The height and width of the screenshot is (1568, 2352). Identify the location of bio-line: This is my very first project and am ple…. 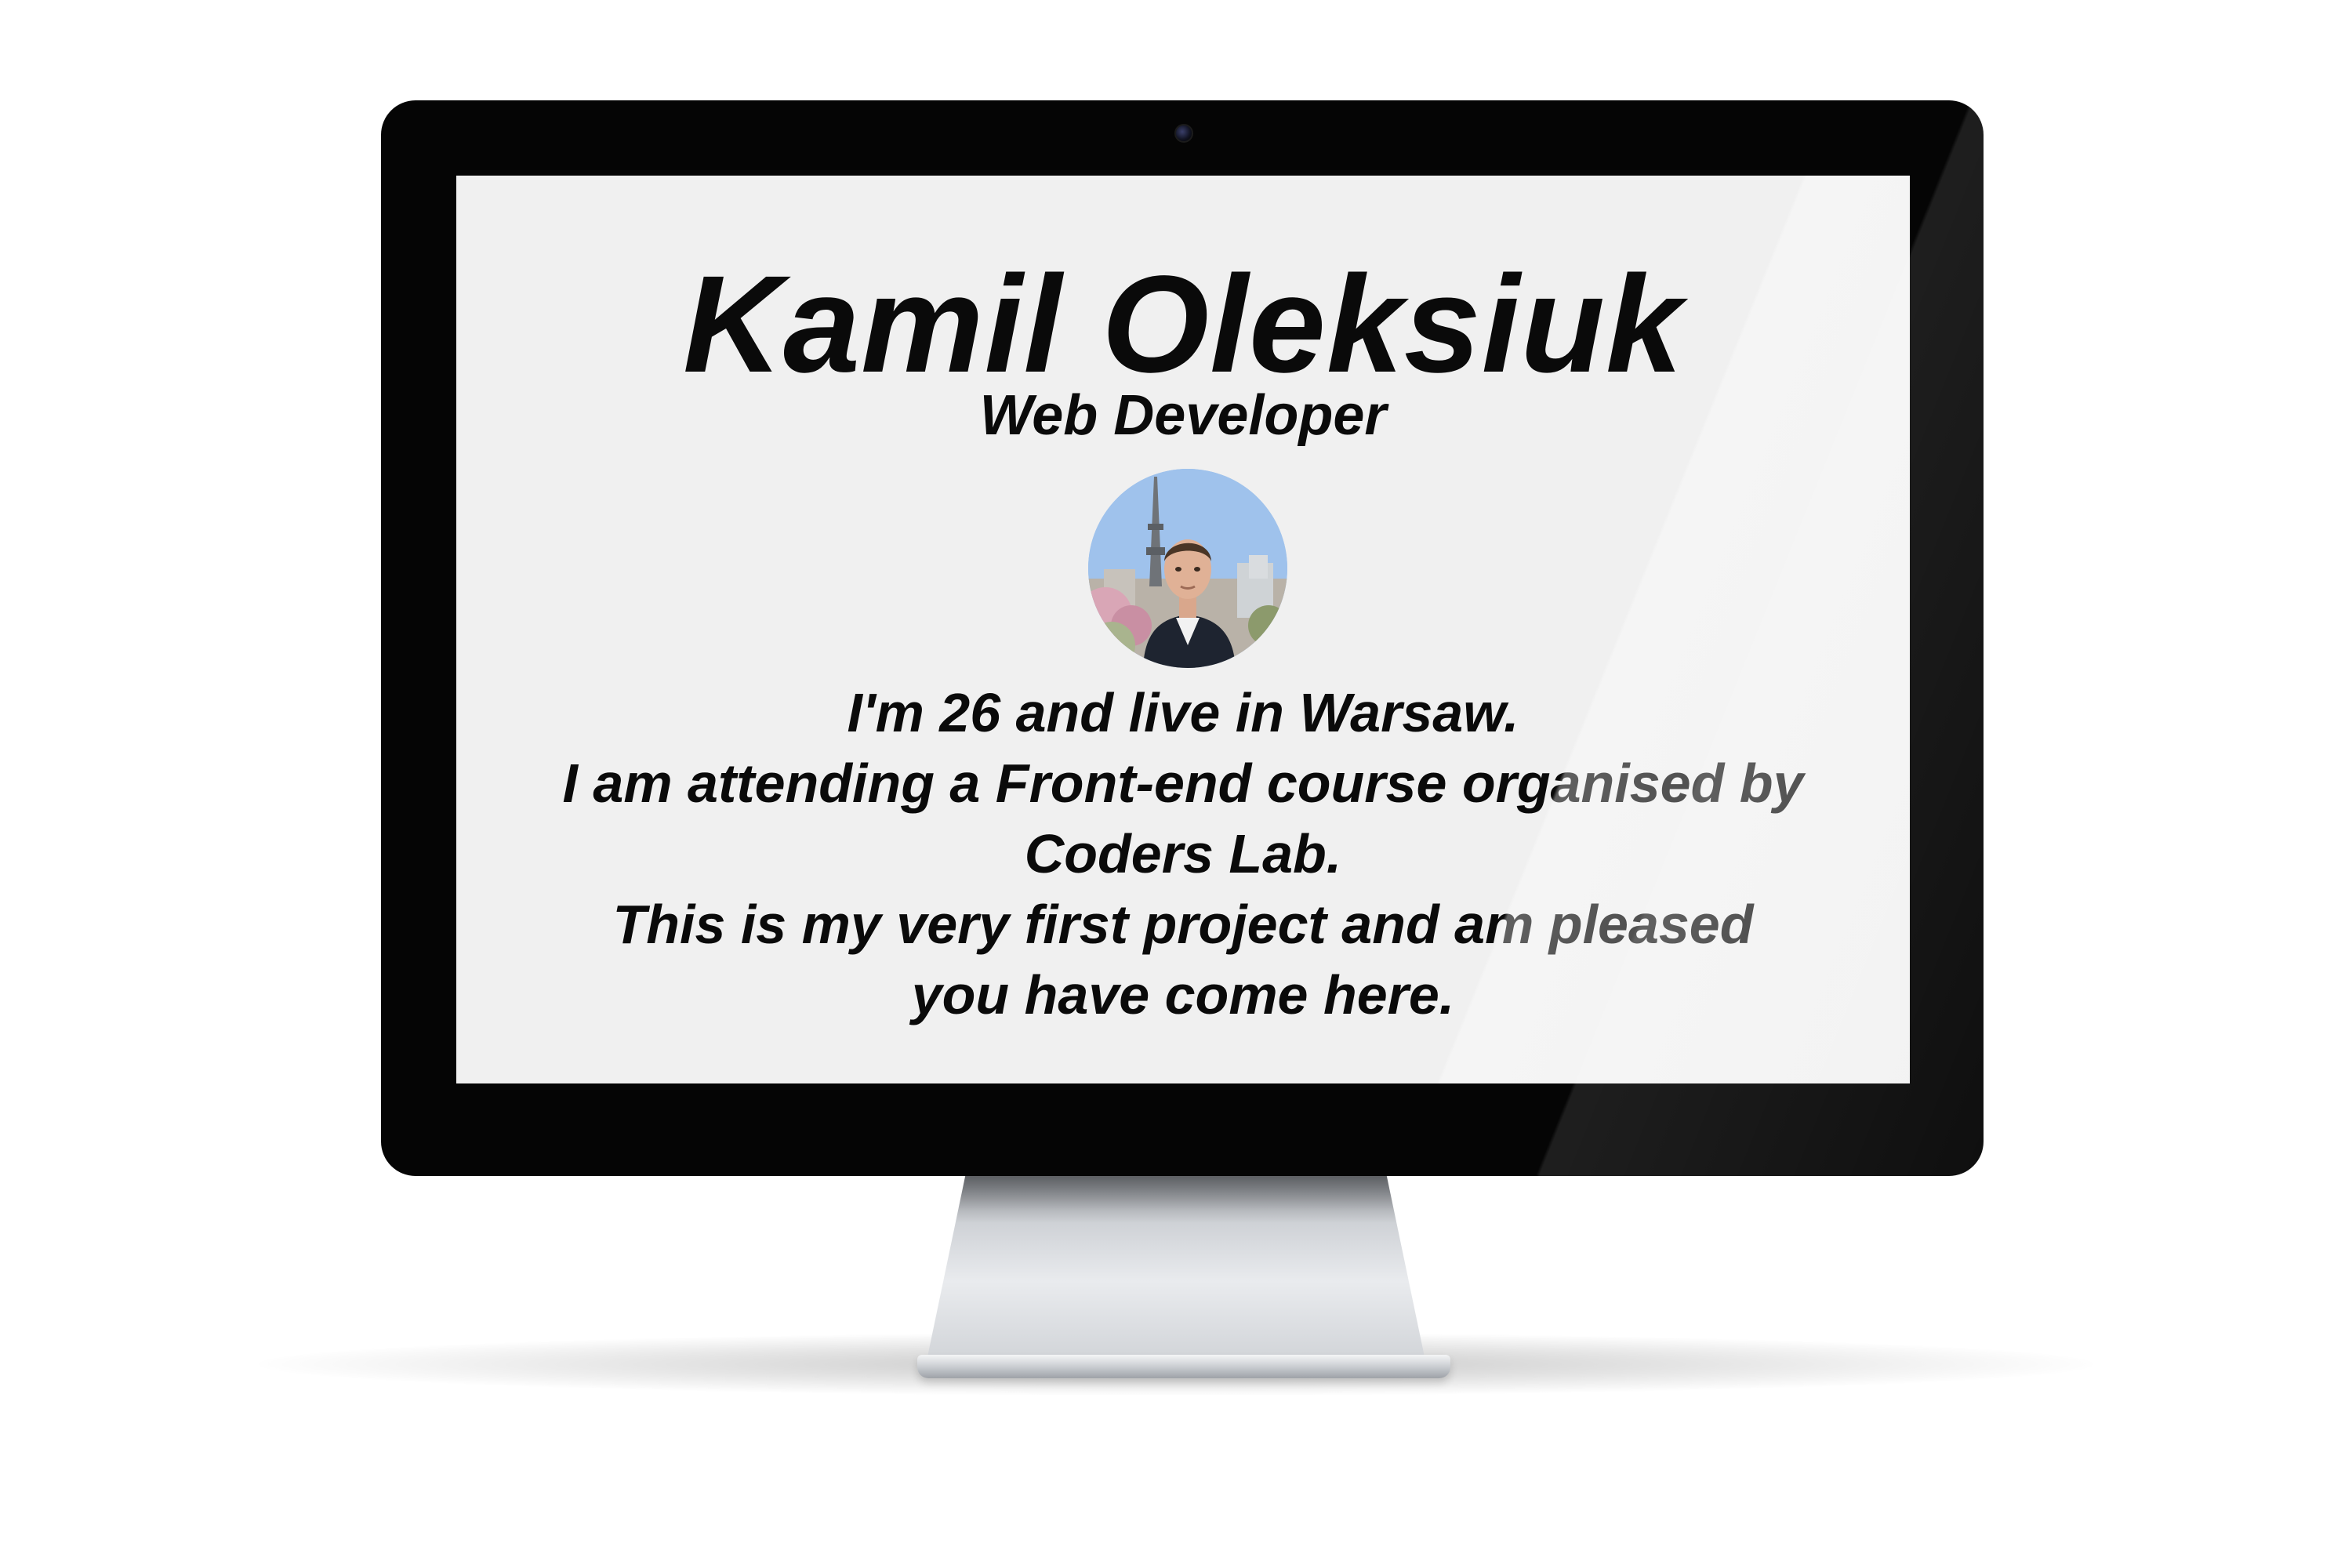
(1183, 924).